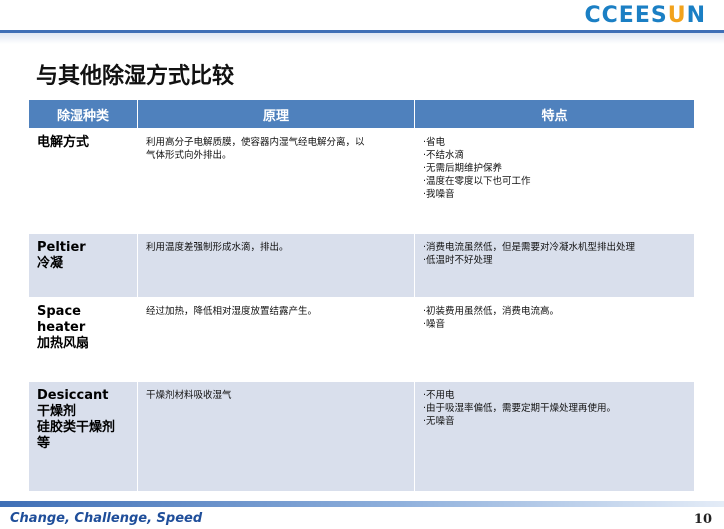  Describe the element at coordinates (276, 436) in the screenshot. I see `row-principle: 干燥剂材料吸收湿气` at that location.